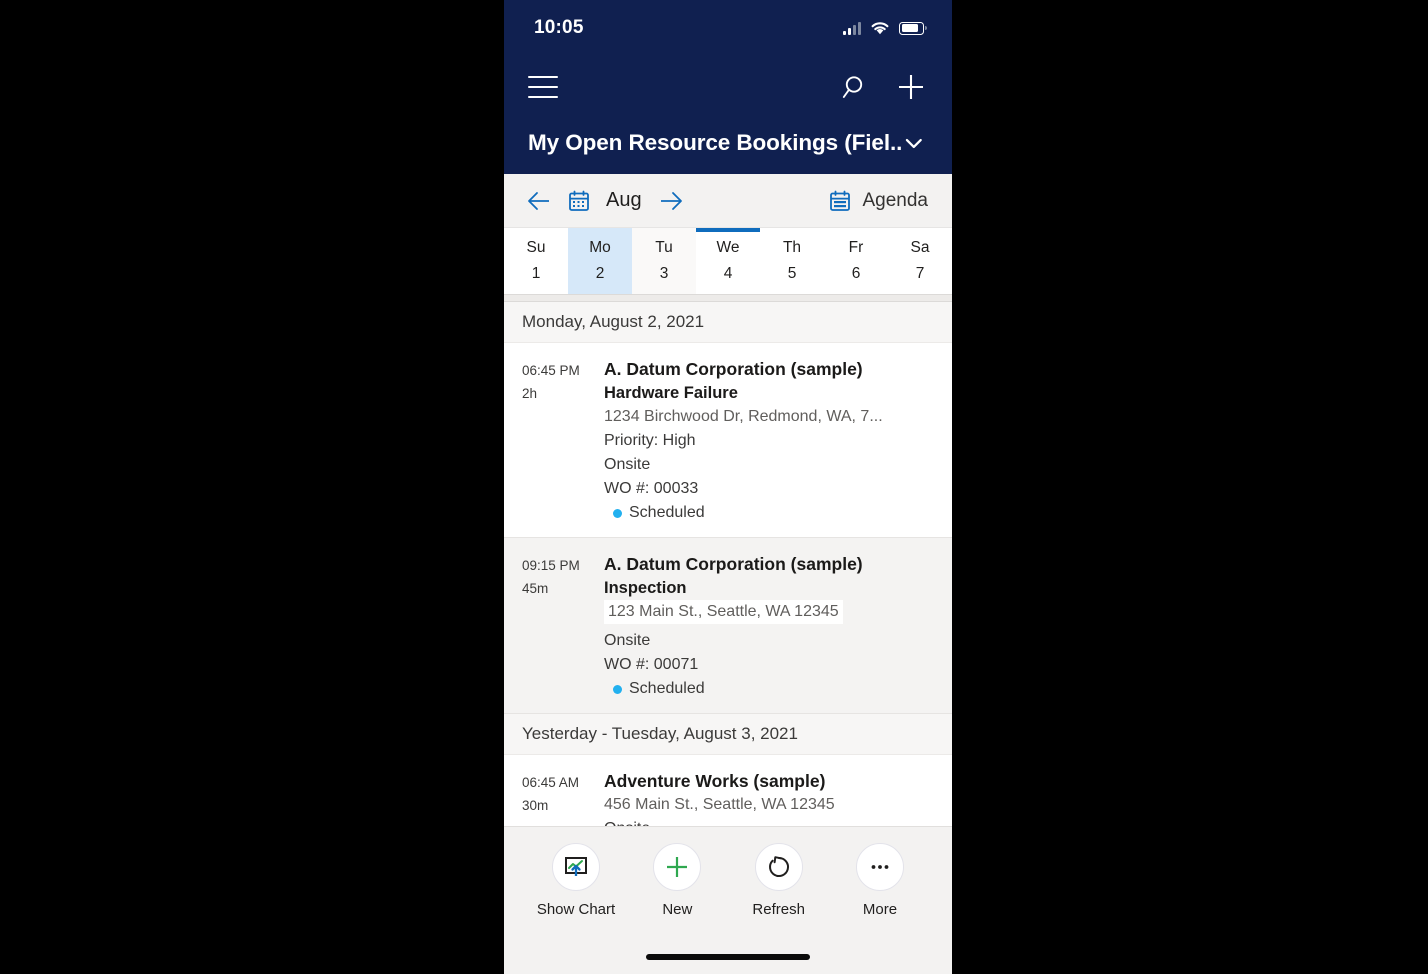  What do you see at coordinates (664, 261) in the screenshot?
I see `day-cell-tu: Tu 3` at bounding box center [664, 261].